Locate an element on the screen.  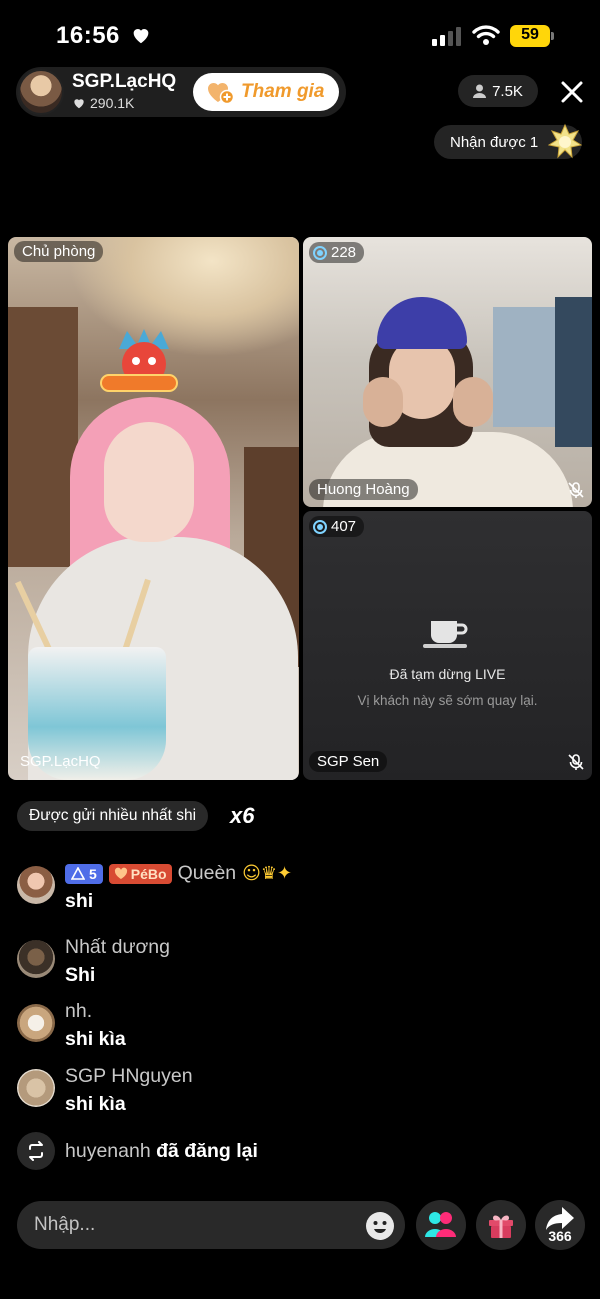
host-likes: 290.1K is located at coordinates (103, 103).